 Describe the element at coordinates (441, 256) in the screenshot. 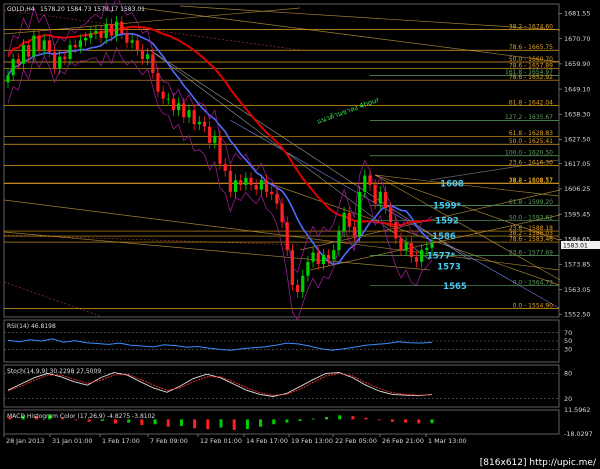

I see `level-label: 1577*` at that location.